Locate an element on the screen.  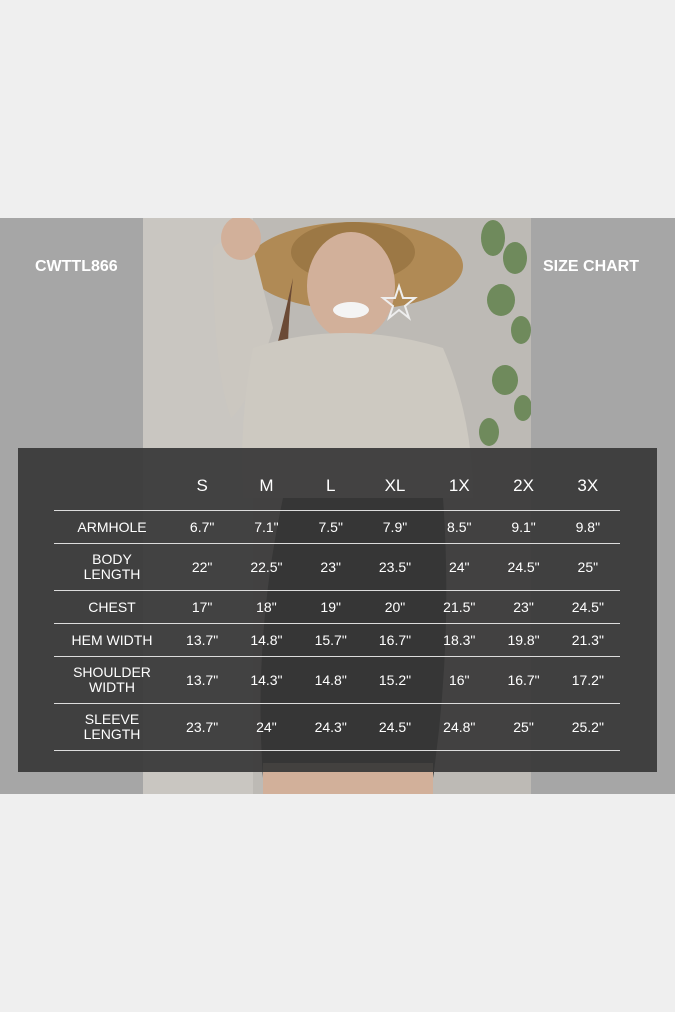
cell-value: 7.9" is located at coordinates (395, 527).